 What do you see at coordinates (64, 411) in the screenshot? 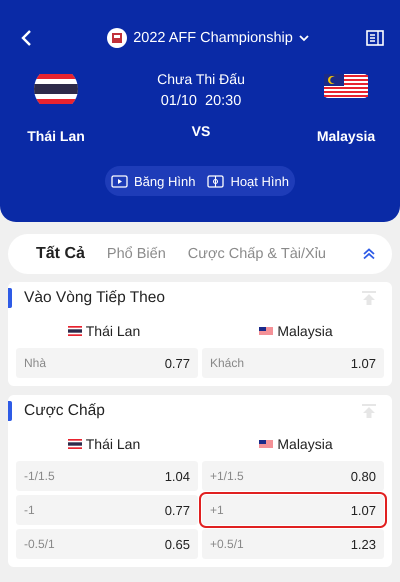
I see `market-title: Cược Chấp` at bounding box center [64, 411].